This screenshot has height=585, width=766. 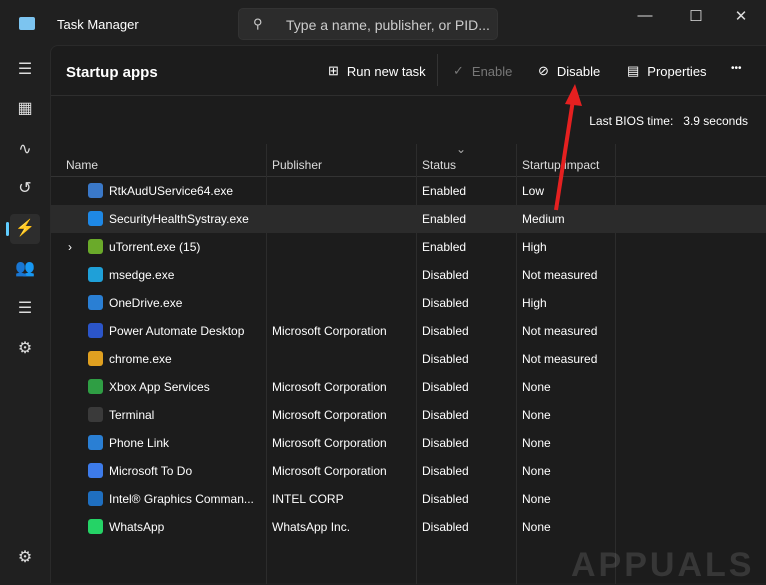 I want to click on minimize-button: —, so click(x=645, y=17).